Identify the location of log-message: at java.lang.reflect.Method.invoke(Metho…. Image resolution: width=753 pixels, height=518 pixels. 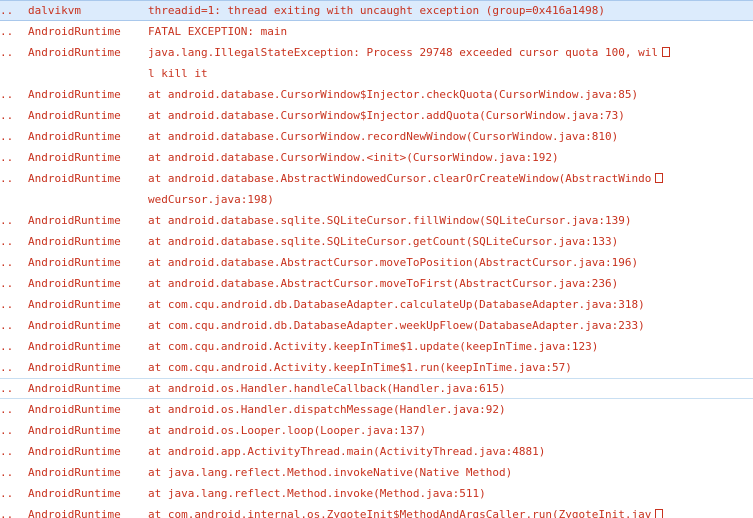
(450, 493).